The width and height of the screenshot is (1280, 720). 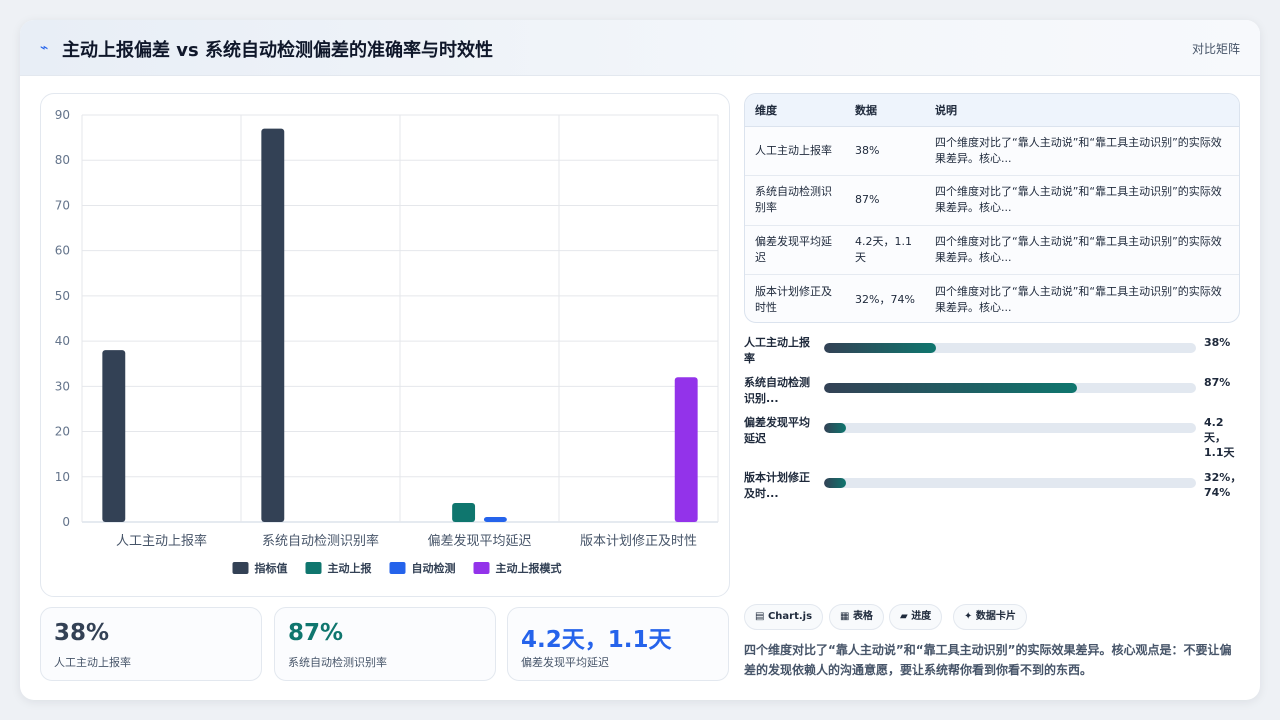 What do you see at coordinates (92, 662) in the screenshot?
I see `stat-label: 人工主动上报率` at bounding box center [92, 662].